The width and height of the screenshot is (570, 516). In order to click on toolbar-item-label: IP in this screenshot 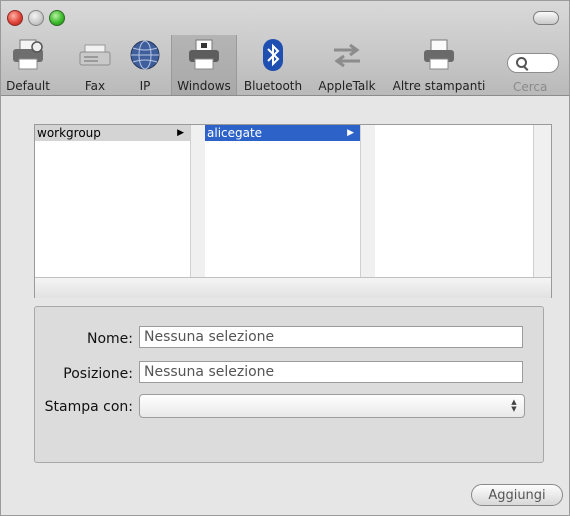, I will do `click(145, 86)`.